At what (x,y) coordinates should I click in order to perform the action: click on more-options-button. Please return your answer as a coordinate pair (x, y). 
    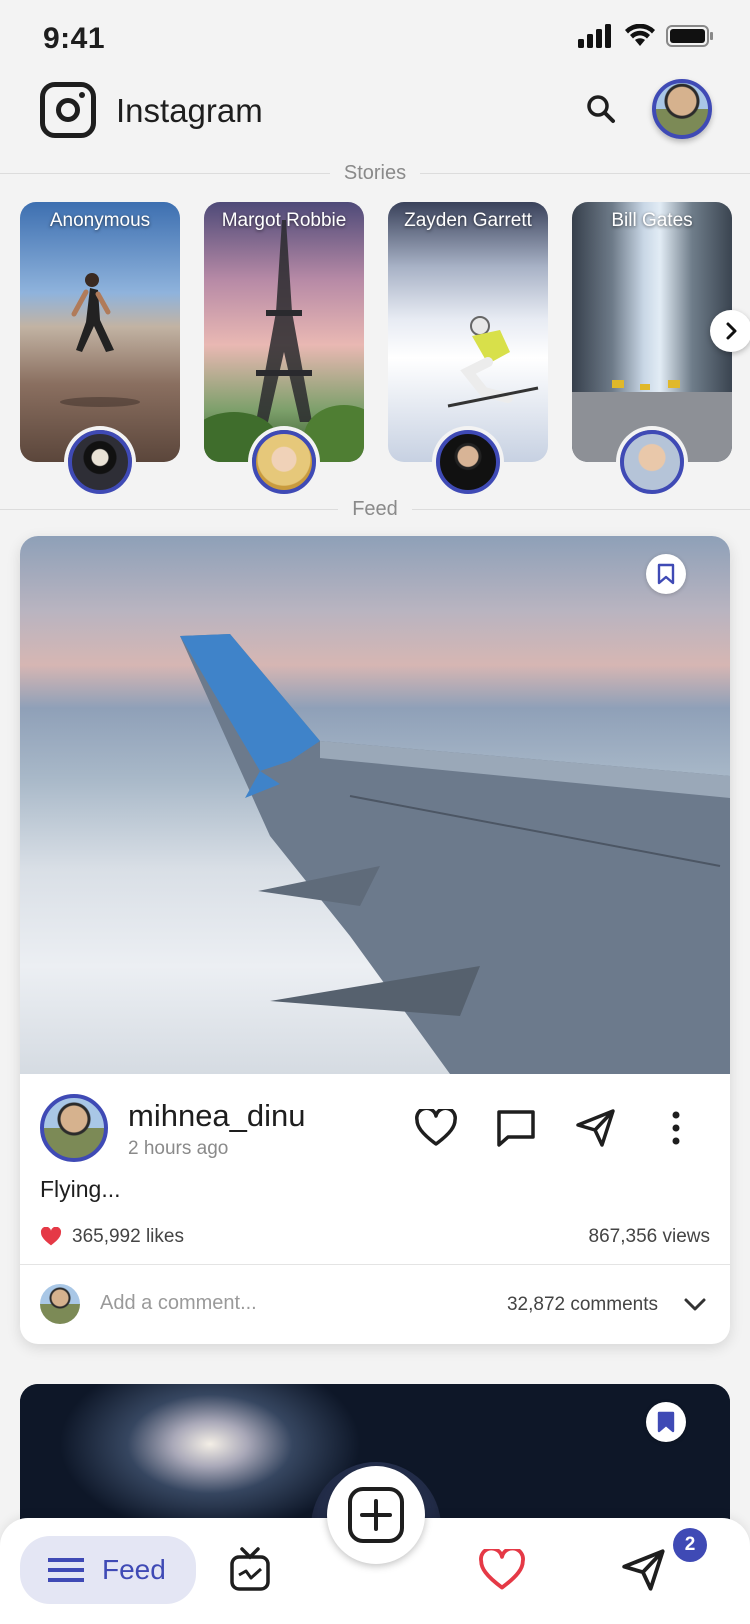
    Looking at the image, I should click on (676, 1128).